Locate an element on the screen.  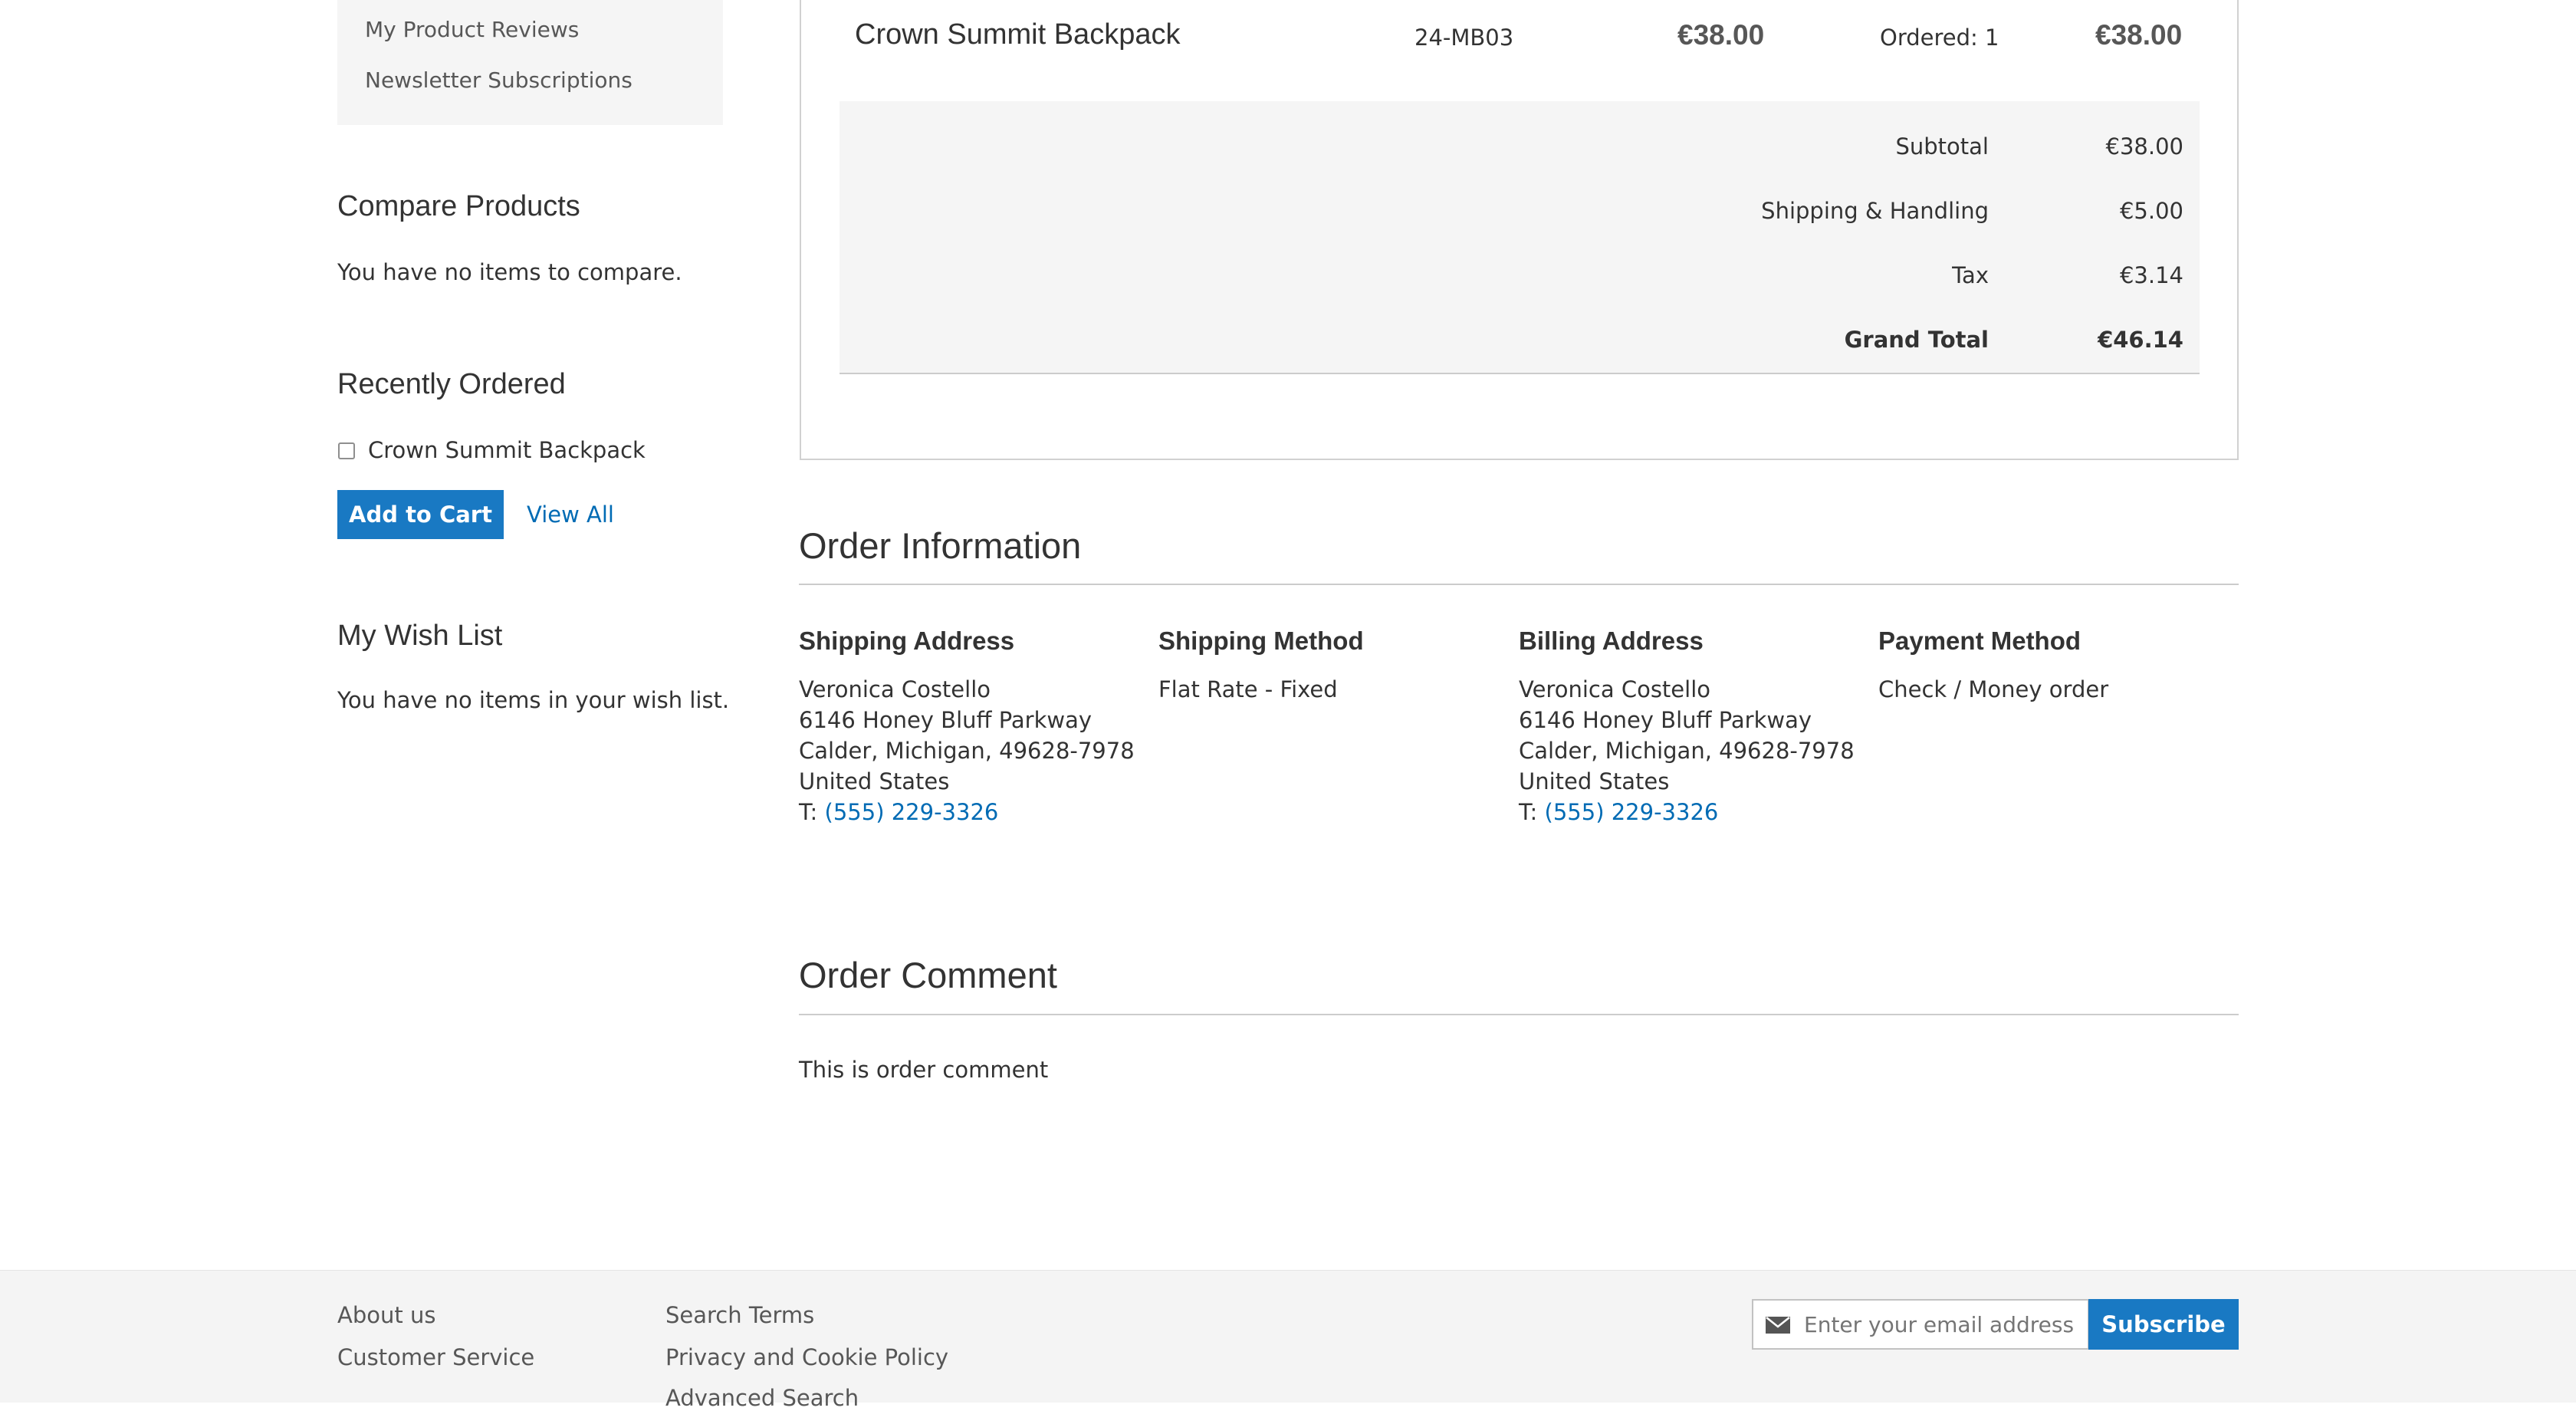
shipping-address-city: Calder, Michigan, 49628-7978 is located at coordinates (967, 751).